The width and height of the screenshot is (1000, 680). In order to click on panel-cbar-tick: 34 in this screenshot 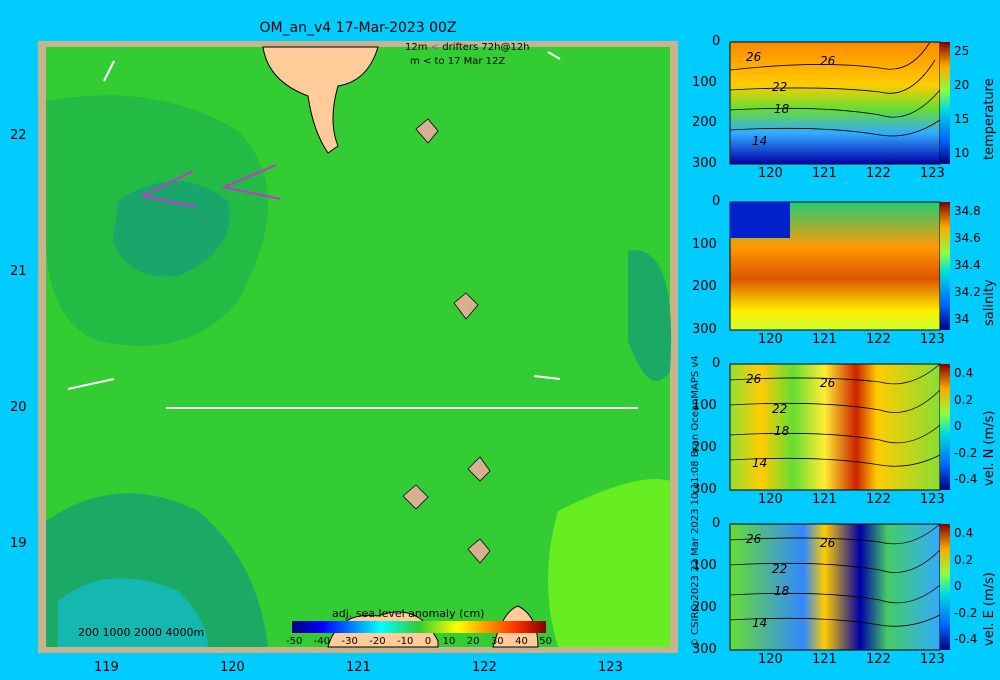, I will do `click(962, 319)`.